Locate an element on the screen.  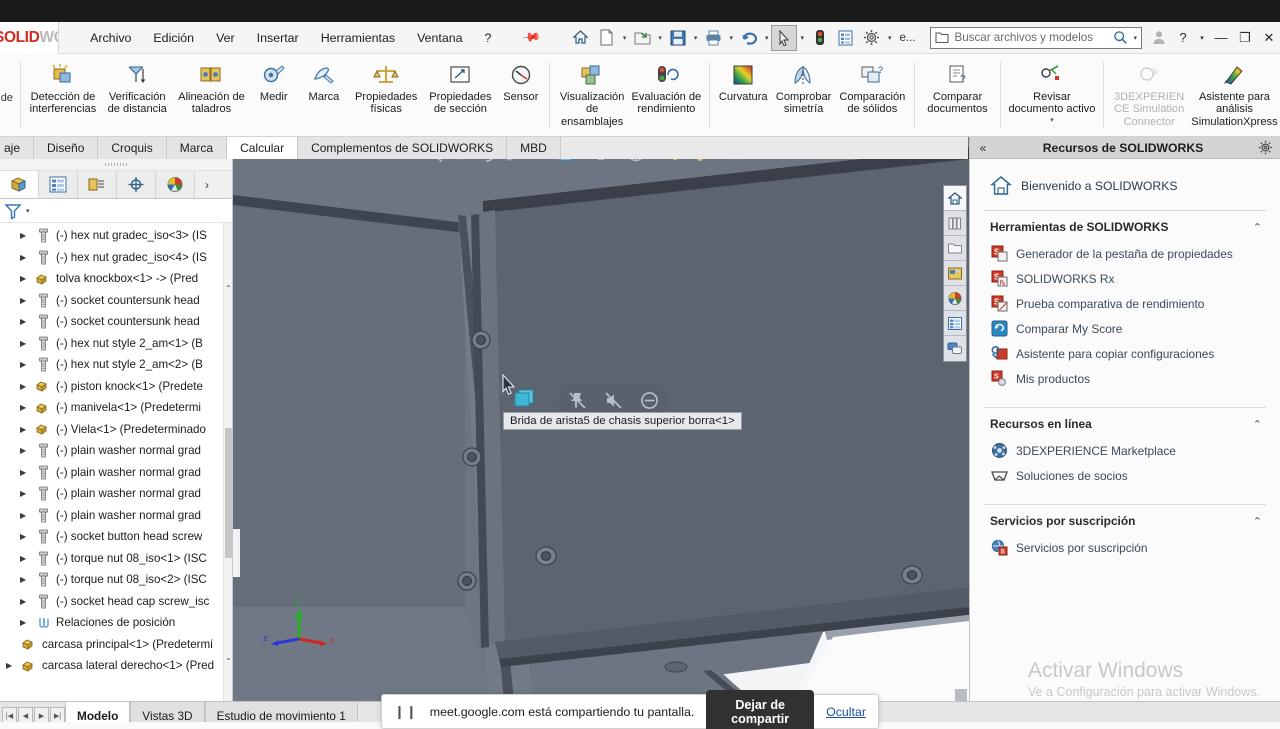
configuration-manager-tab is located at coordinates (97, 184).